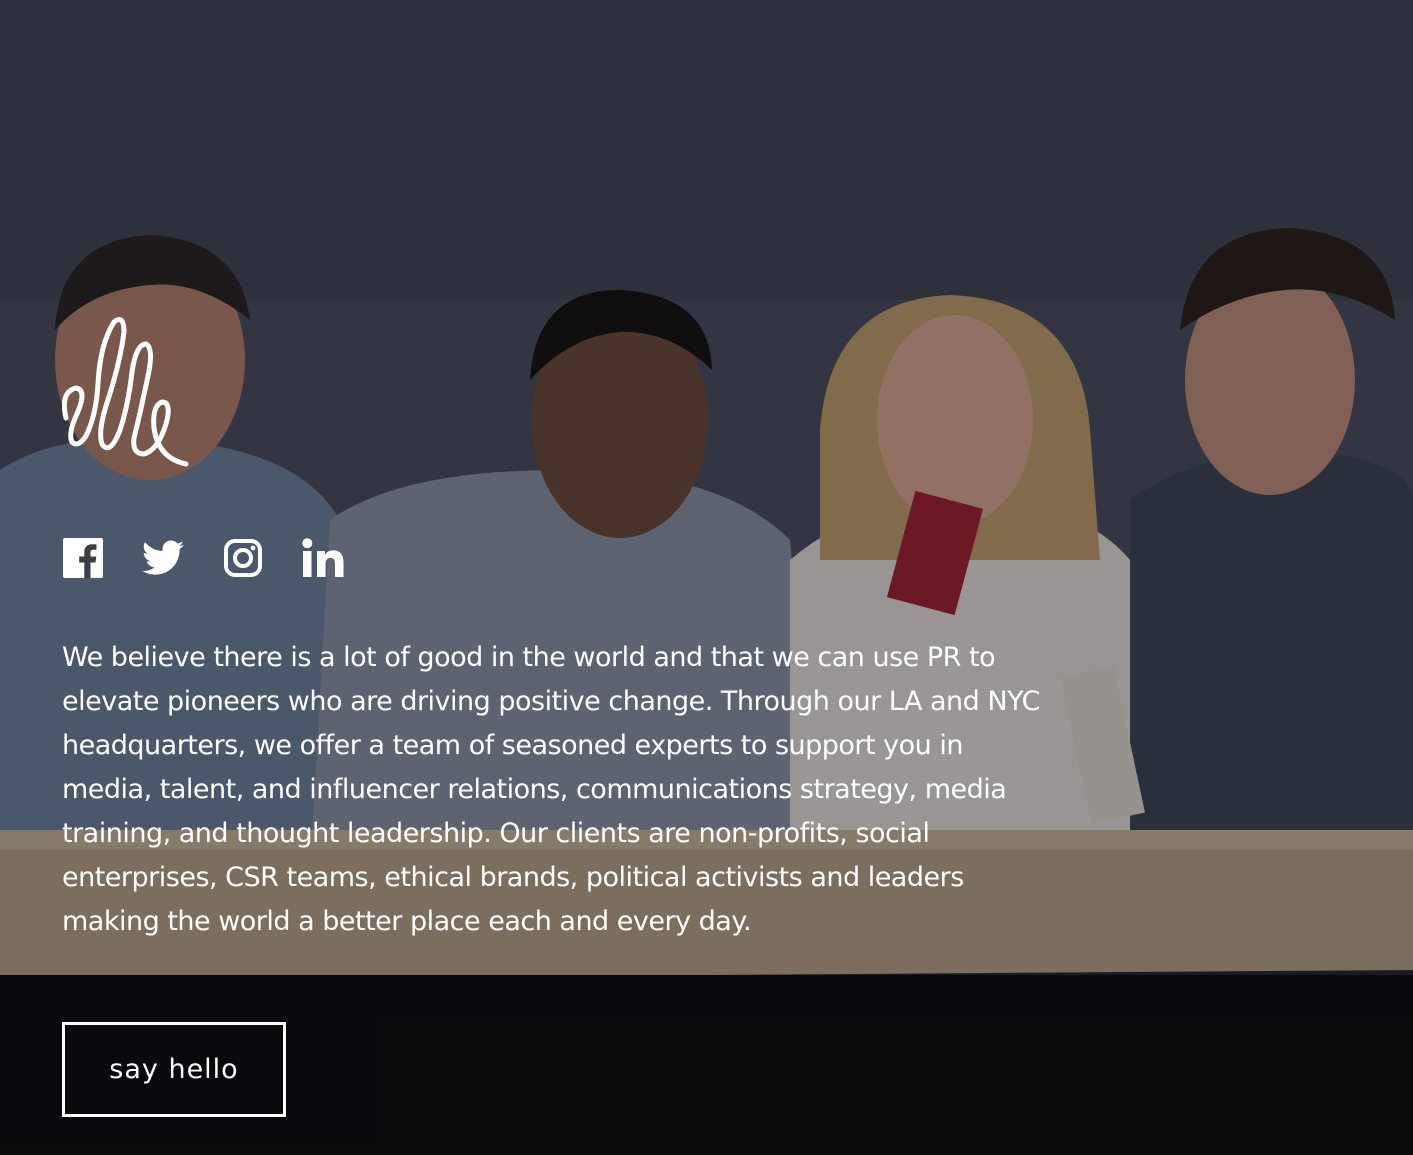 The width and height of the screenshot is (1413, 1155). I want to click on facebook-link, so click(83, 558).